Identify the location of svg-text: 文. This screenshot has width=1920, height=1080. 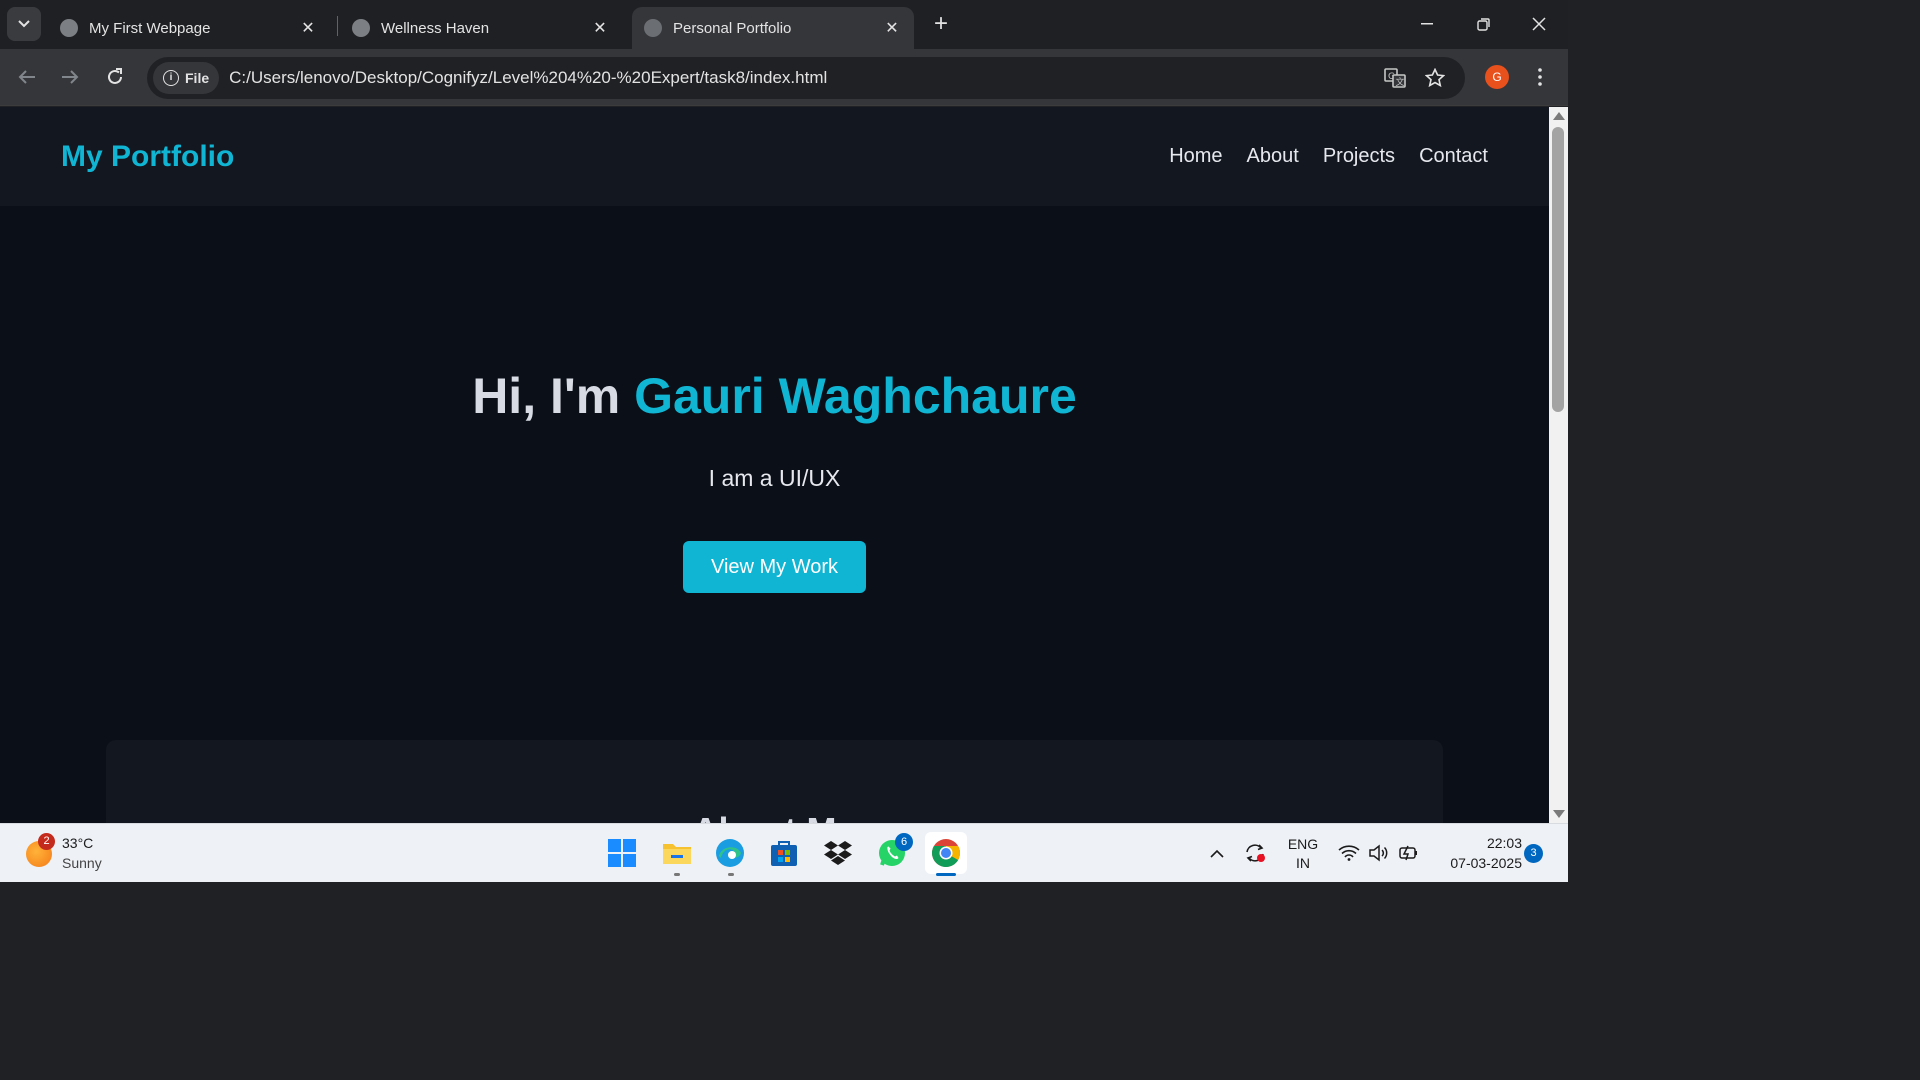
(1400, 82).